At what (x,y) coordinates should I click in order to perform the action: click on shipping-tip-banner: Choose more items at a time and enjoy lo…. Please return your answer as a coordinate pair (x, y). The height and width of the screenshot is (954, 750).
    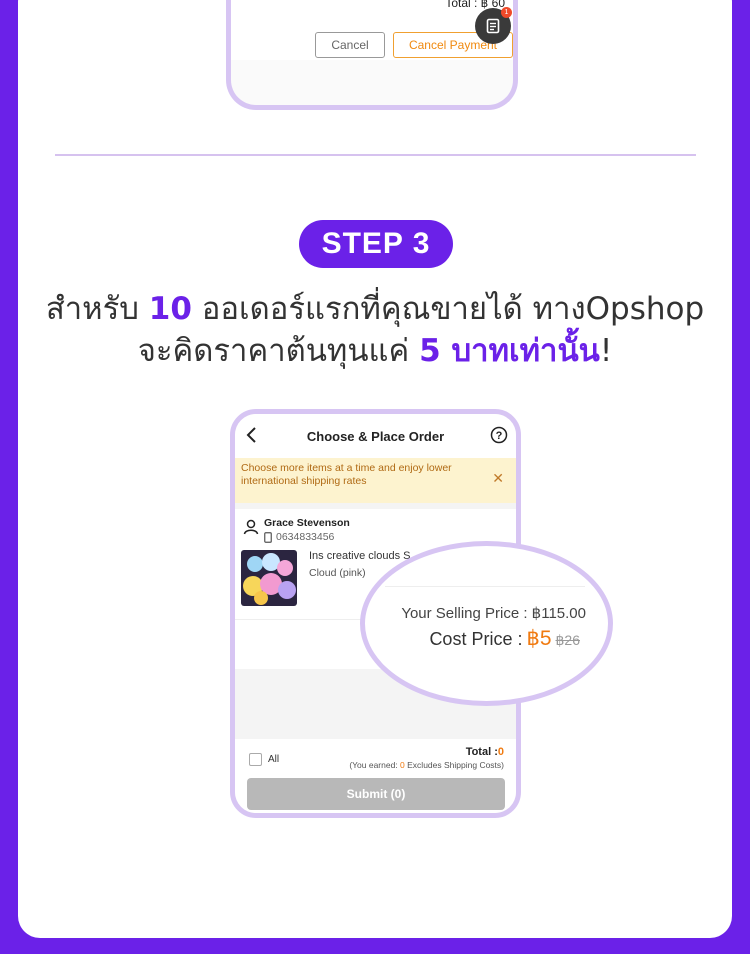
    Looking at the image, I should click on (375, 480).